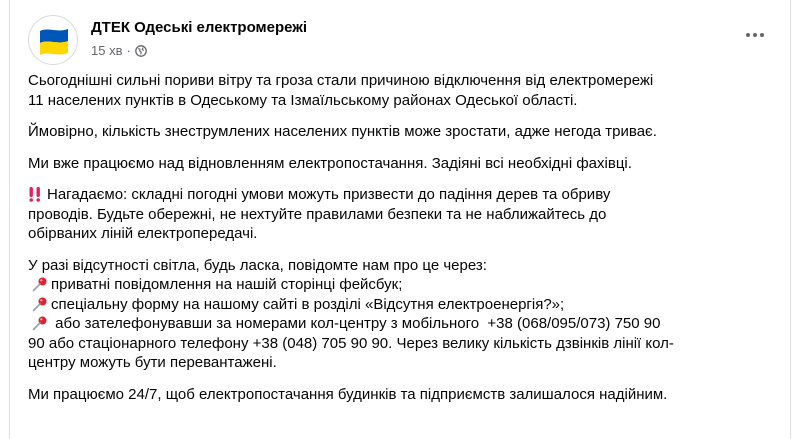 The width and height of the screenshot is (800, 439). What do you see at coordinates (106, 50) in the screenshot?
I see `post-timestamp: 15 хв` at bounding box center [106, 50].